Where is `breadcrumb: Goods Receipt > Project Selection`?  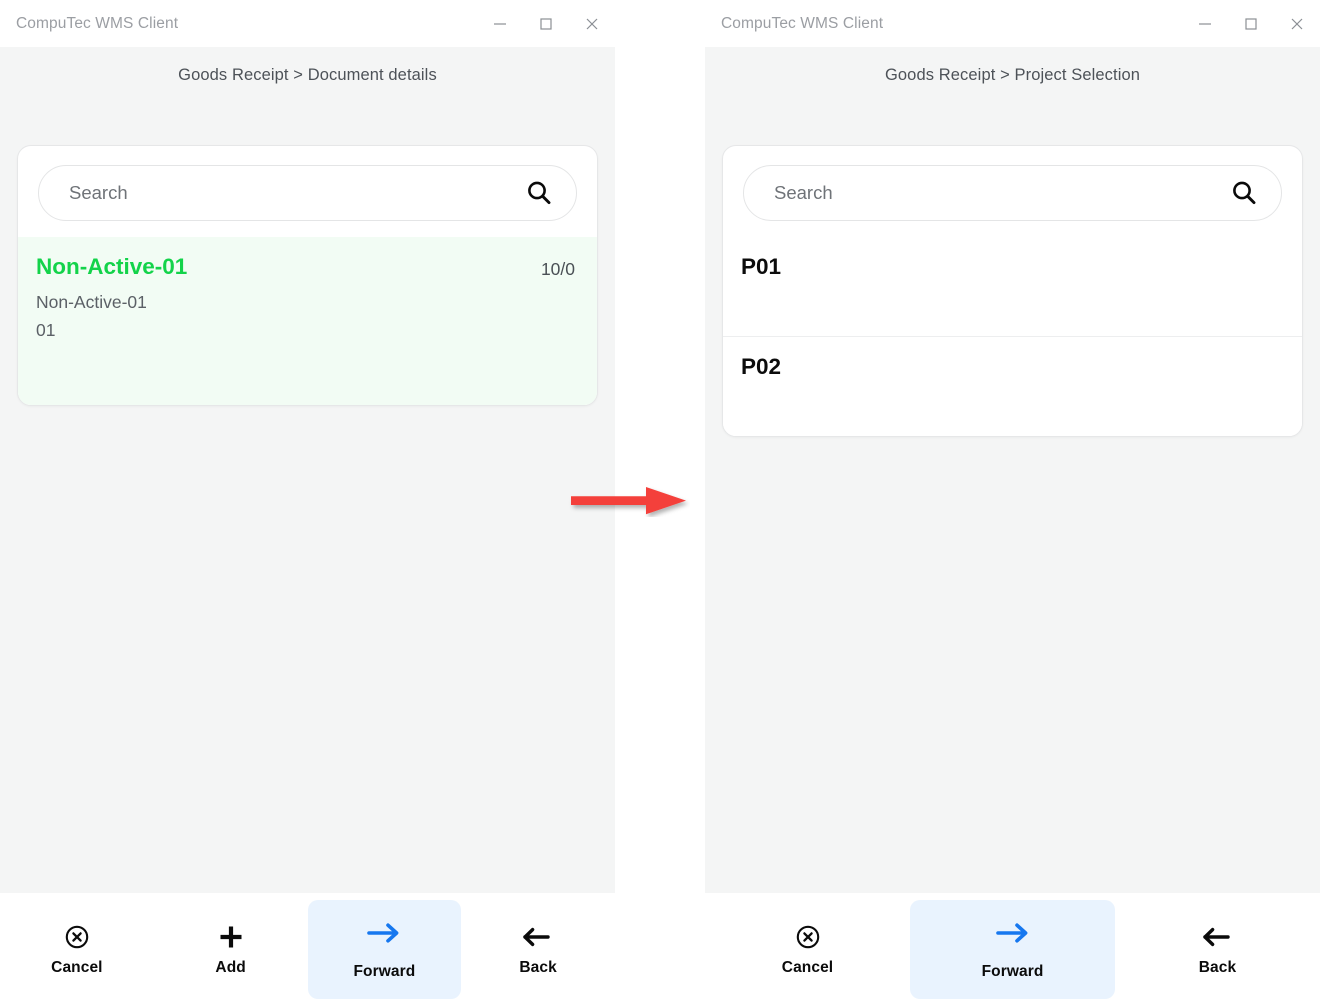
breadcrumb: Goods Receipt > Project Selection is located at coordinates (1012, 75).